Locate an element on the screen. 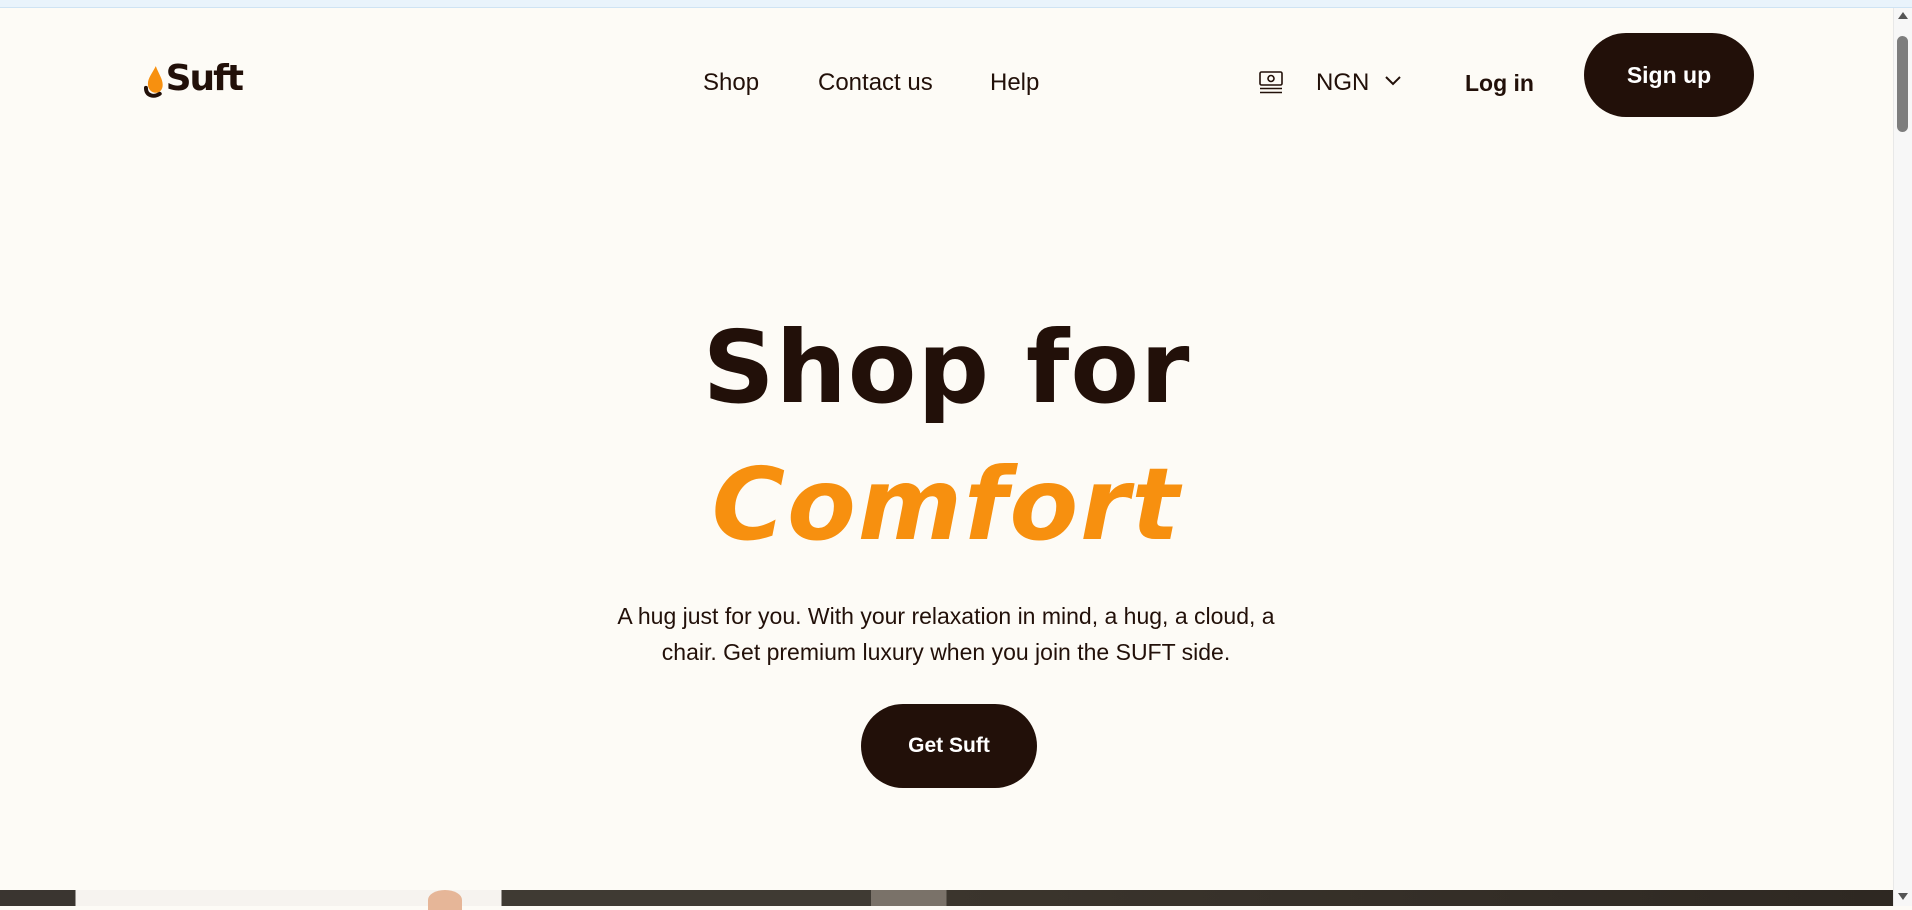 The image size is (1912, 910). browser-top-strip is located at coordinates (956, 4).